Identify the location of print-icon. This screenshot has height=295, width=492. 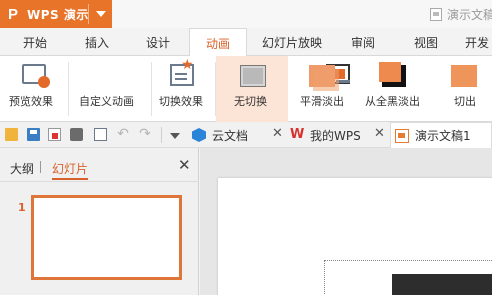
(76, 134).